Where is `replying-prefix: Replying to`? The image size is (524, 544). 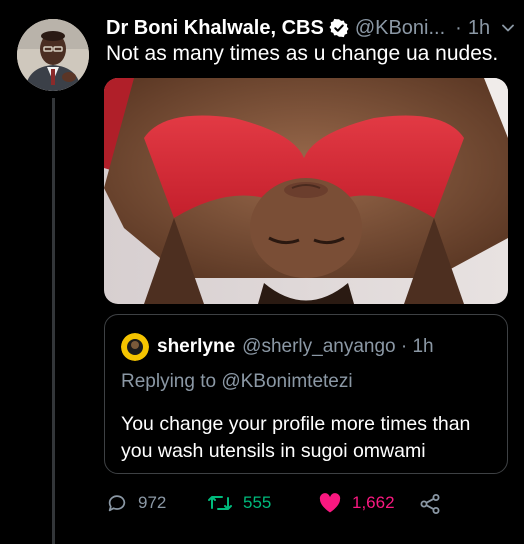
replying-prefix: Replying to is located at coordinates (169, 381).